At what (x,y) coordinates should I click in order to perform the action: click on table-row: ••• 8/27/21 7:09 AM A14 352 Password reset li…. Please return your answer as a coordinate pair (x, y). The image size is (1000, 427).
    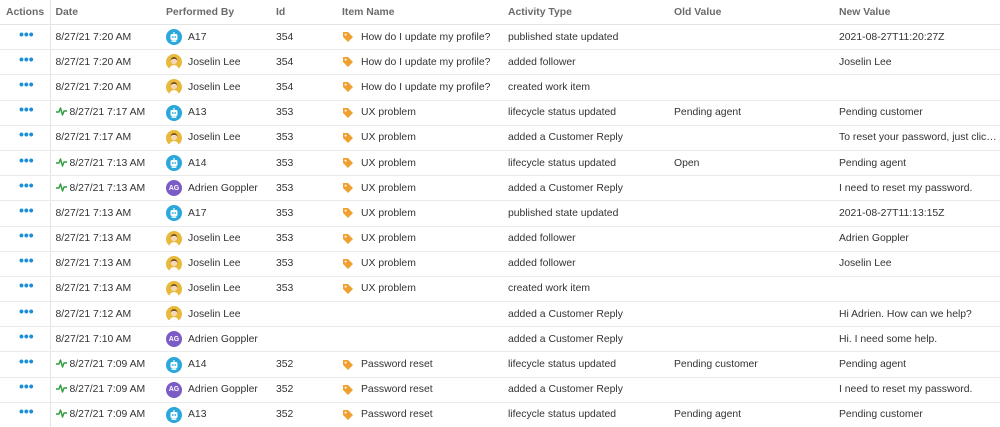
    Looking at the image, I should click on (500, 364).